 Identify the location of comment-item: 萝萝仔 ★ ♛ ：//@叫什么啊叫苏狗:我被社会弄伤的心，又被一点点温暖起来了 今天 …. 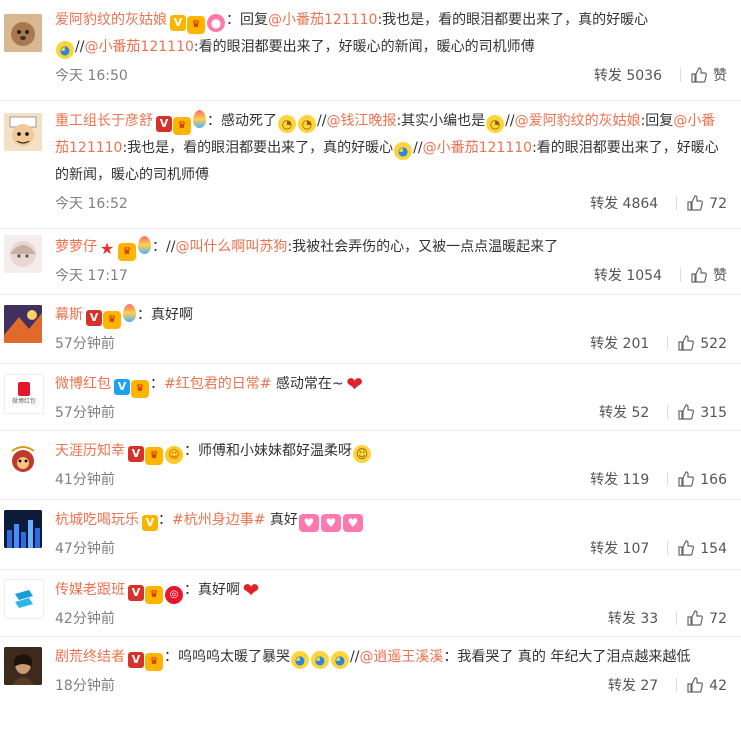
(370, 262).